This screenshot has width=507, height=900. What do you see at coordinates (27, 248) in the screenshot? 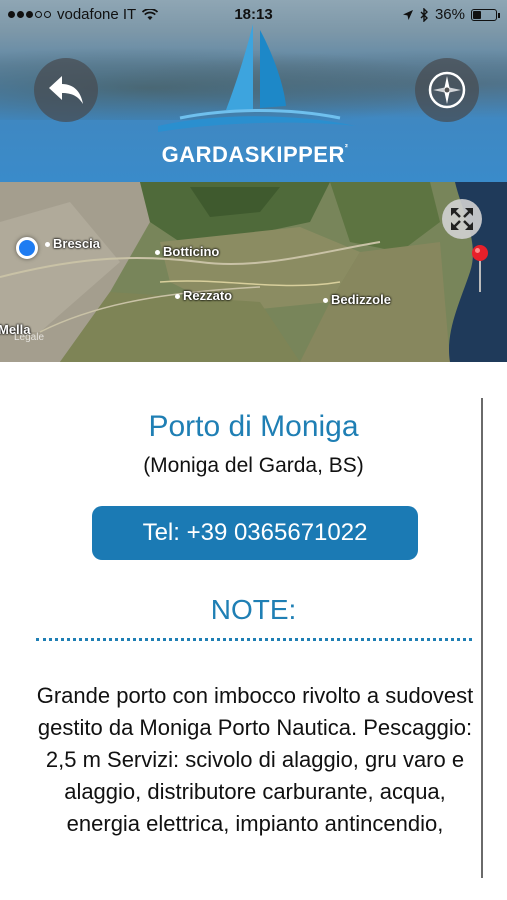
I see `current-location-marker` at bounding box center [27, 248].